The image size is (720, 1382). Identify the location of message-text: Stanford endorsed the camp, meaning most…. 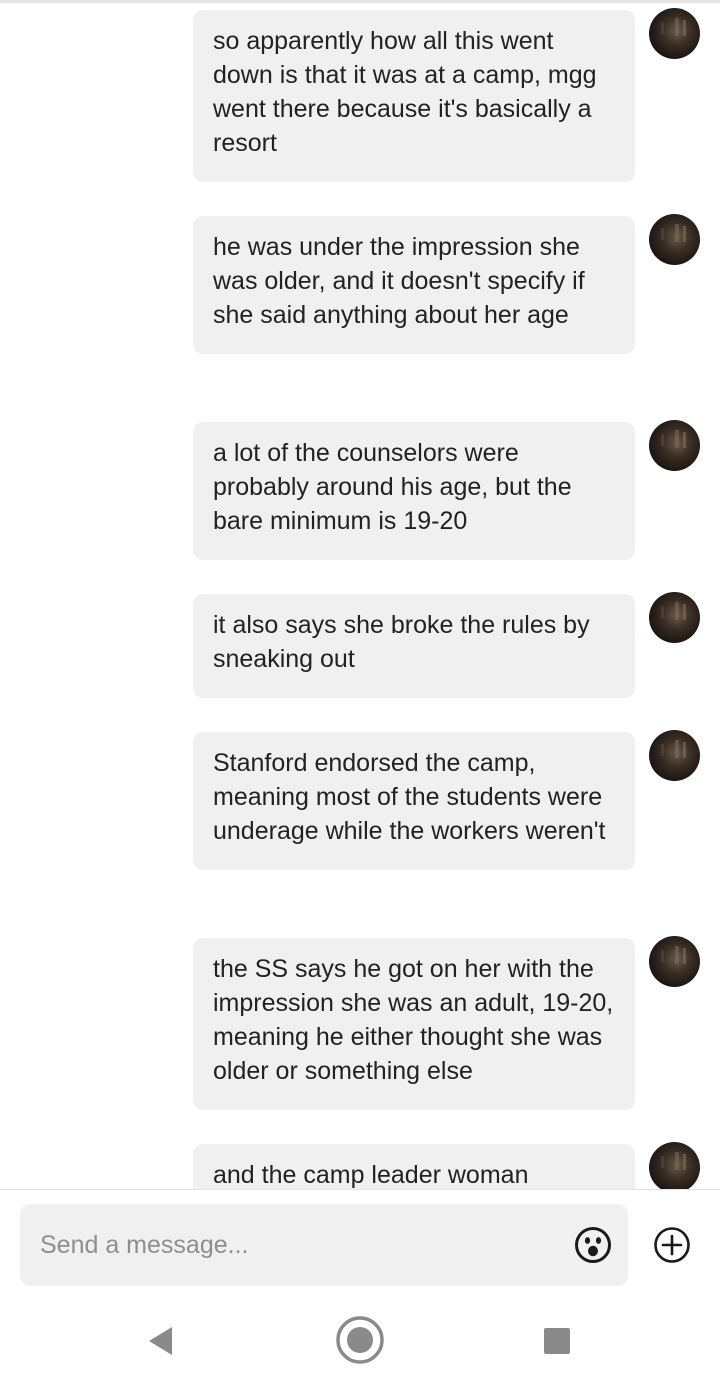
(409, 797).